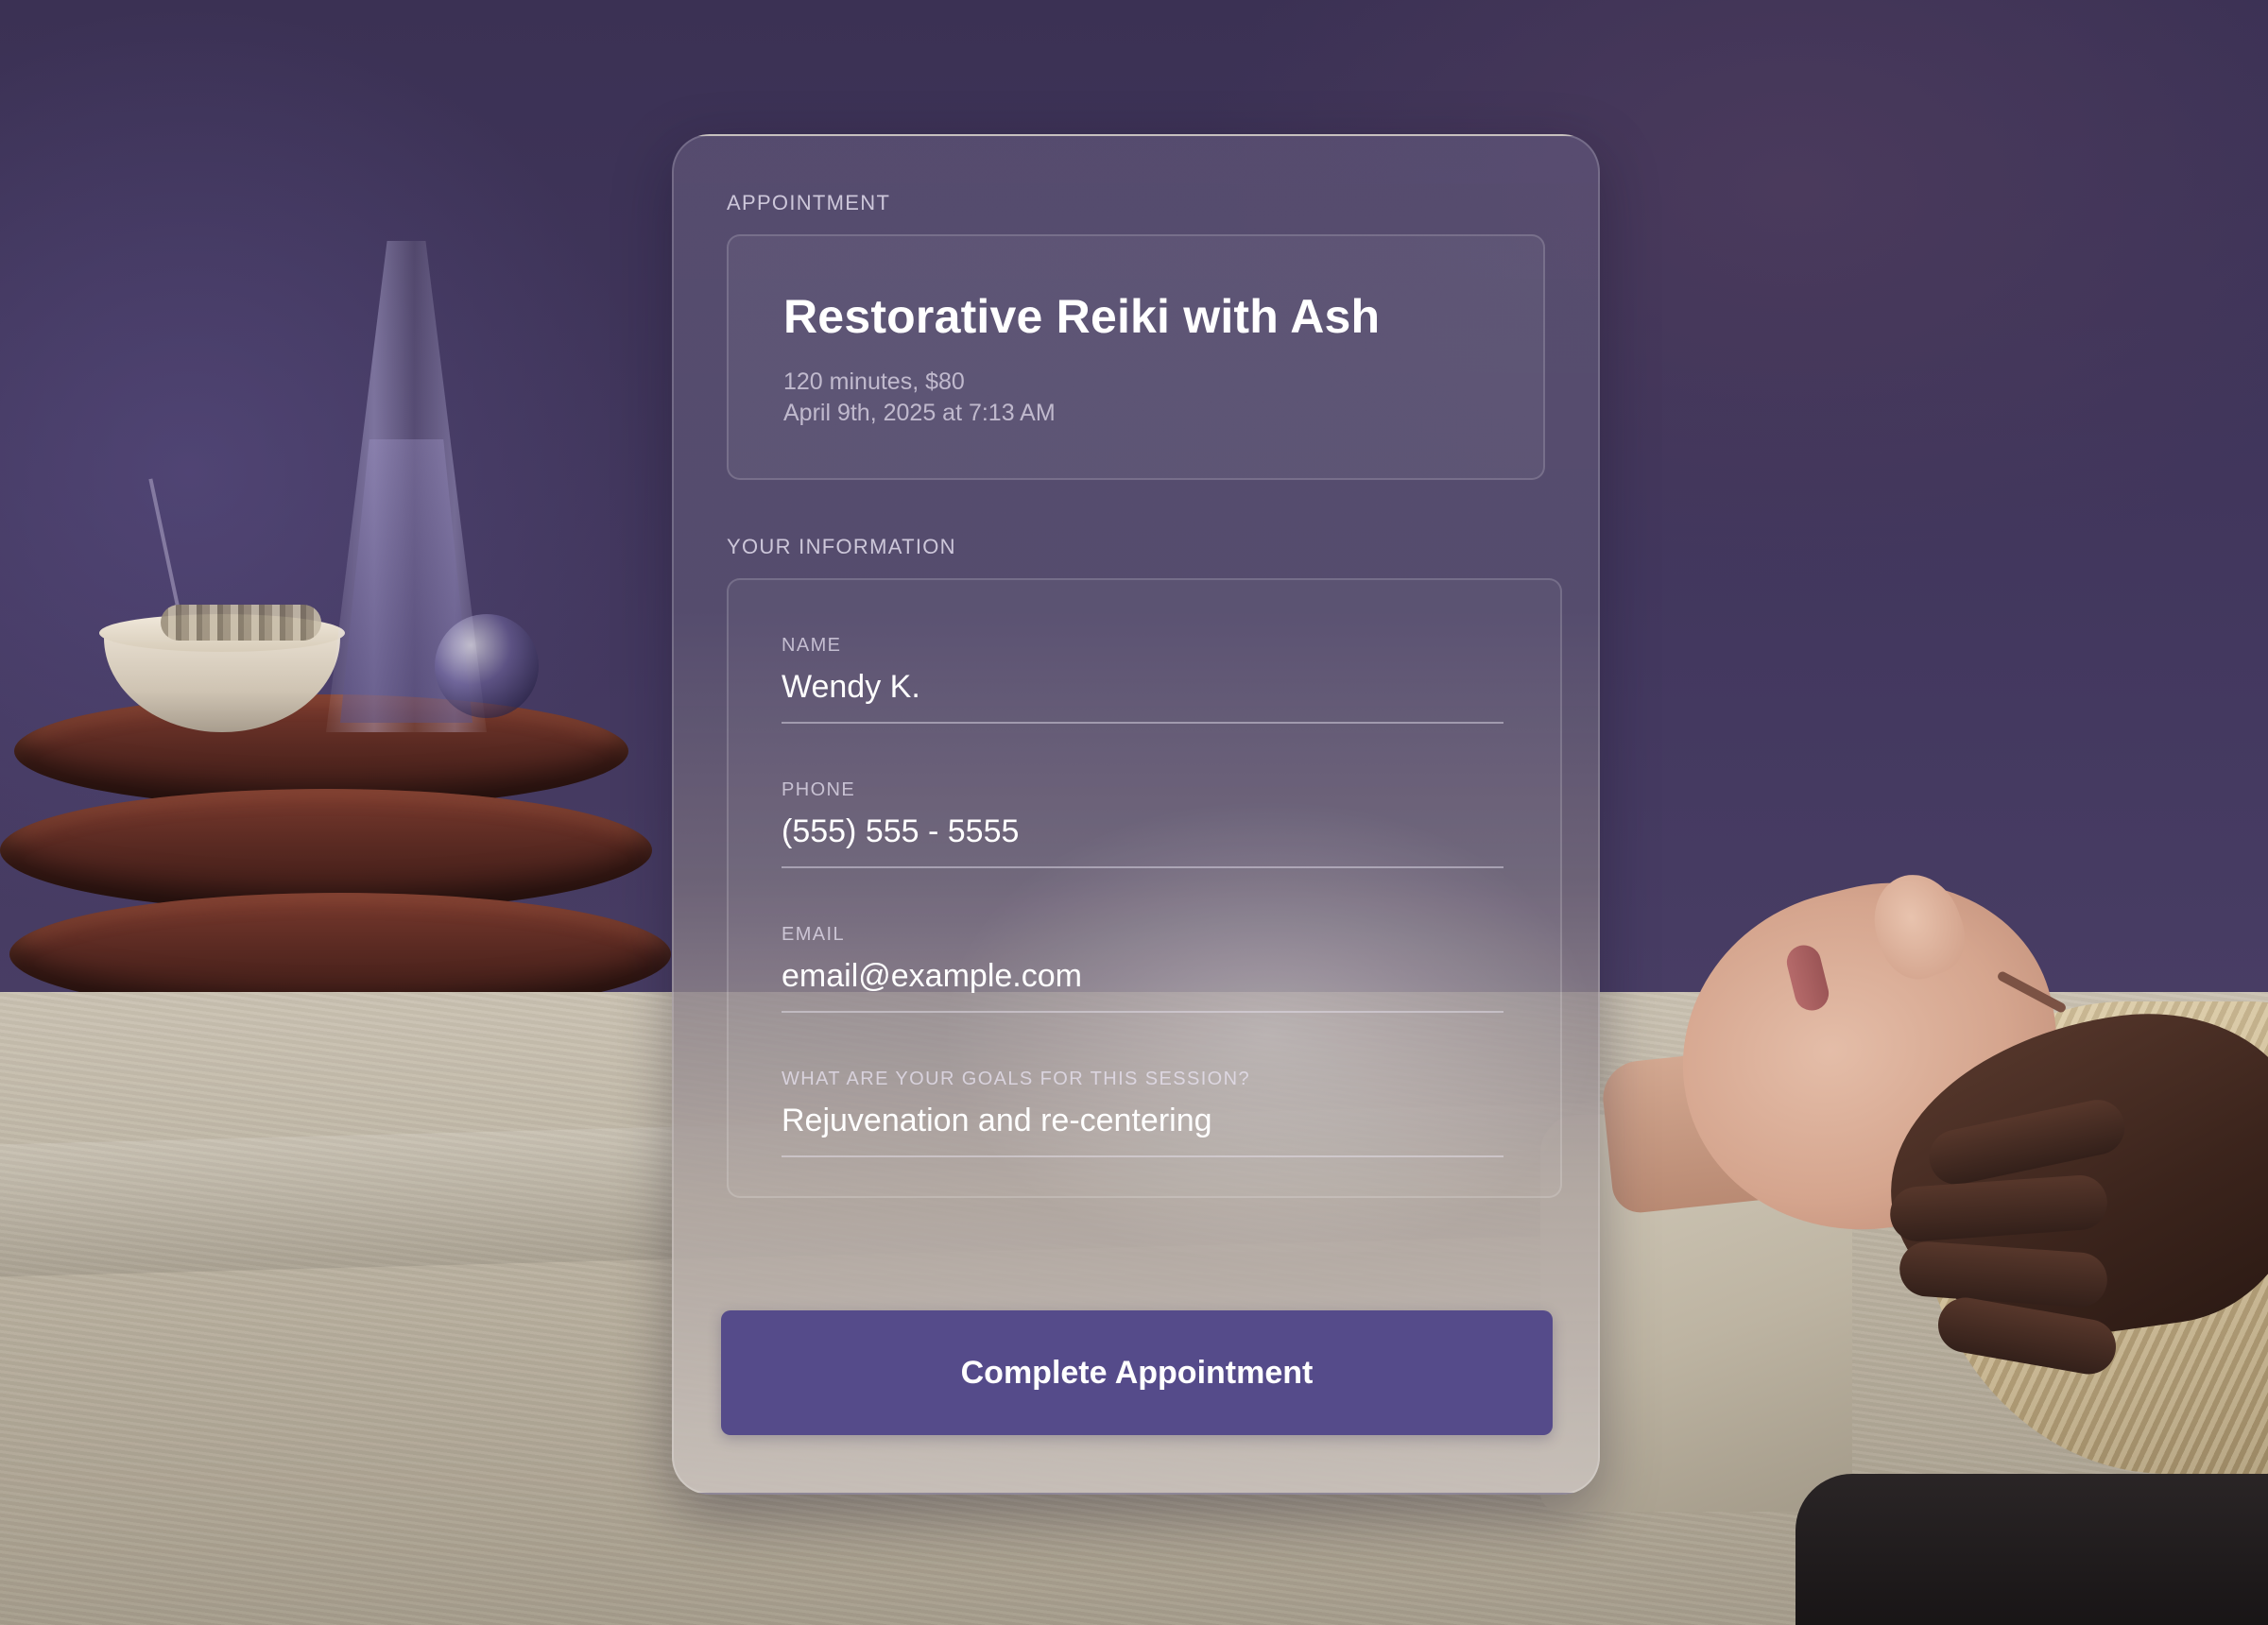 The width and height of the screenshot is (2268, 1625). I want to click on leather-cushion, so click(2032, 1550).